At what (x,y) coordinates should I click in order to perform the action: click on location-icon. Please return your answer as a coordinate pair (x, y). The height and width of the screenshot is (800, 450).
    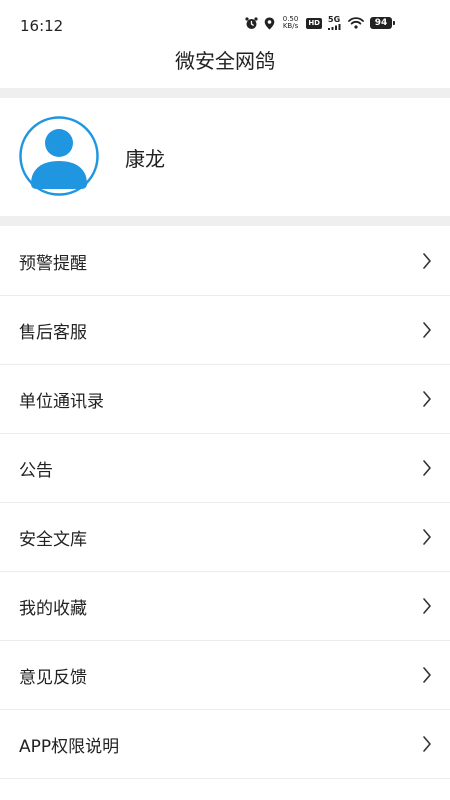
    Looking at the image, I should click on (269, 23).